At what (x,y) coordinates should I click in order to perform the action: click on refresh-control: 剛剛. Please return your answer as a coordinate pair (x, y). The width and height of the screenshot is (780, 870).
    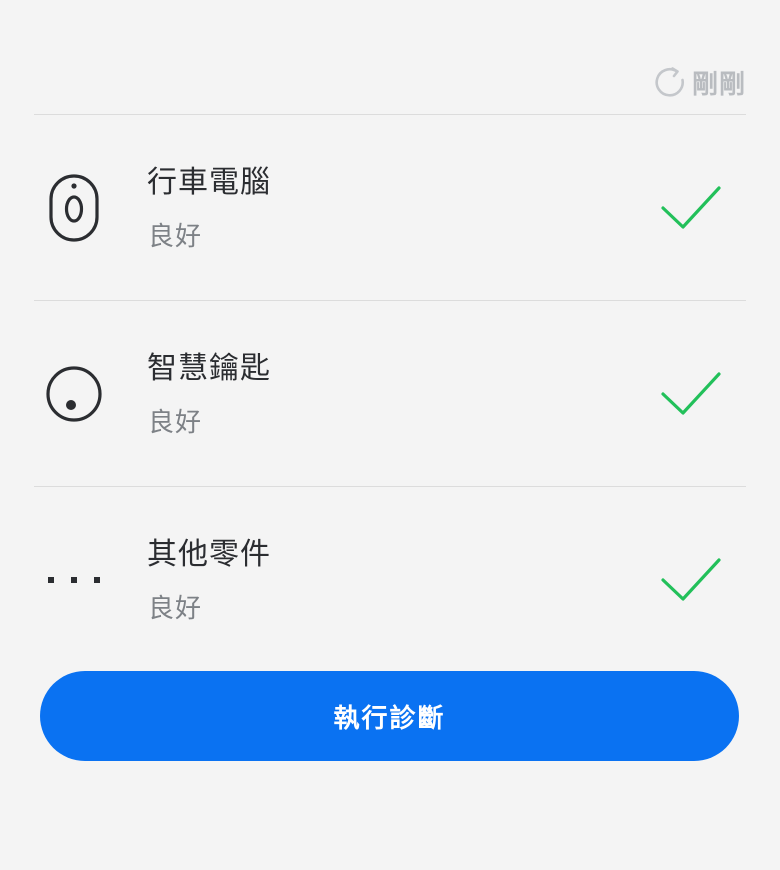
    Looking at the image, I should click on (700, 82).